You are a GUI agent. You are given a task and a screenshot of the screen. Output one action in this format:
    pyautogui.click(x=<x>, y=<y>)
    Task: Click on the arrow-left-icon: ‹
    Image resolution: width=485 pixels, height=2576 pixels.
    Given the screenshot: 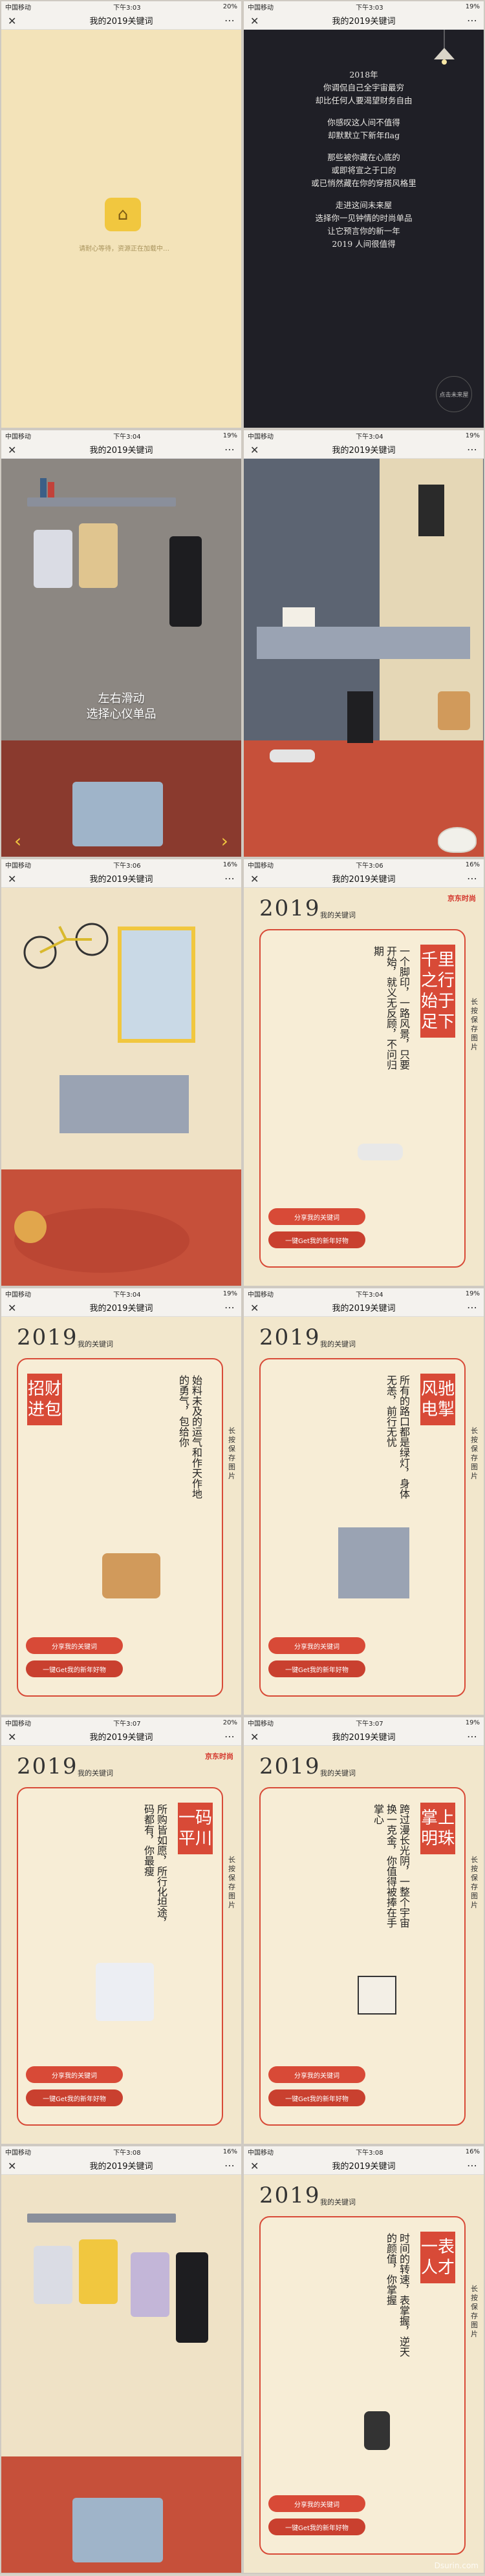 What is the action you would take?
    pyautogui.click(x=17, y=841)
    